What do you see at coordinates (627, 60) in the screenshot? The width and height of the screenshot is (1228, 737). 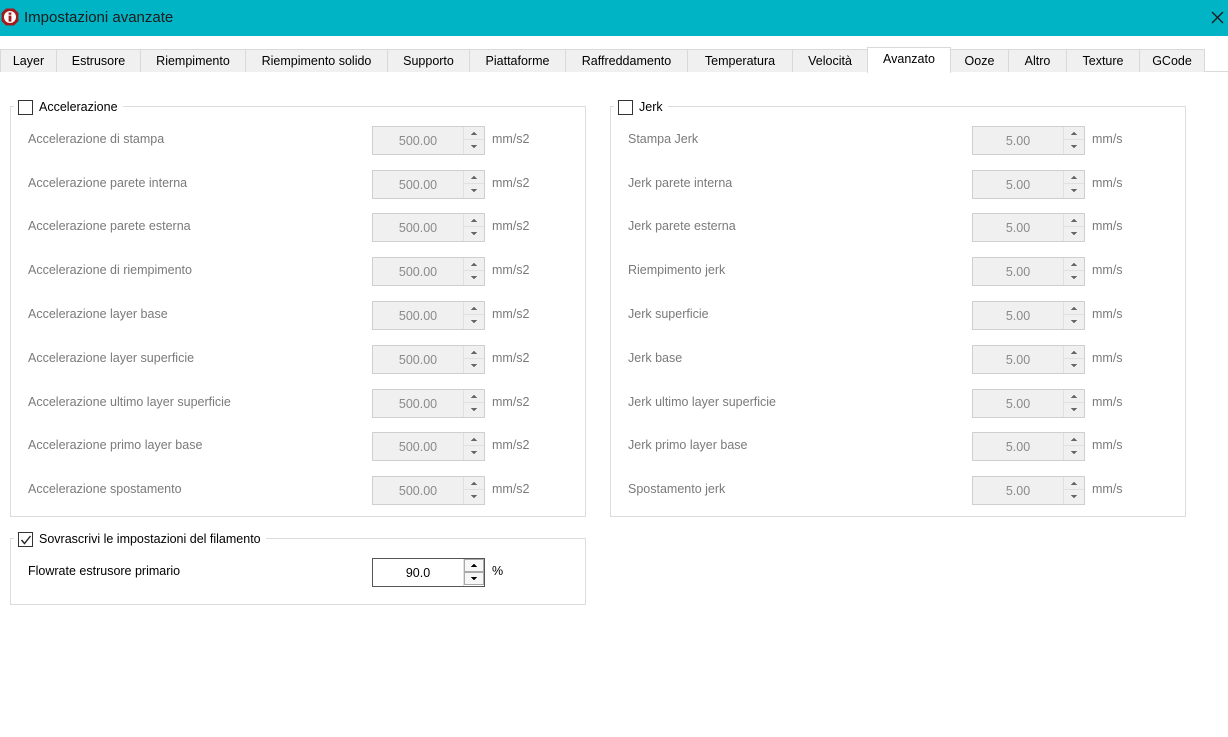 I see `tab-raffreddamento: Raffreddamento` at bounding box center [627, 60].